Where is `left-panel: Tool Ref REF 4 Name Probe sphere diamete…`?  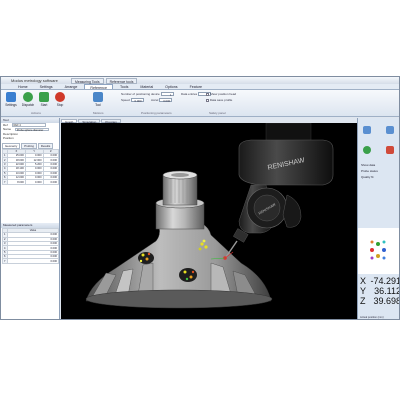 left-panel: Tool Ref REF 4 Name Probe sphere diamete… is located at coordinates (30, 218).